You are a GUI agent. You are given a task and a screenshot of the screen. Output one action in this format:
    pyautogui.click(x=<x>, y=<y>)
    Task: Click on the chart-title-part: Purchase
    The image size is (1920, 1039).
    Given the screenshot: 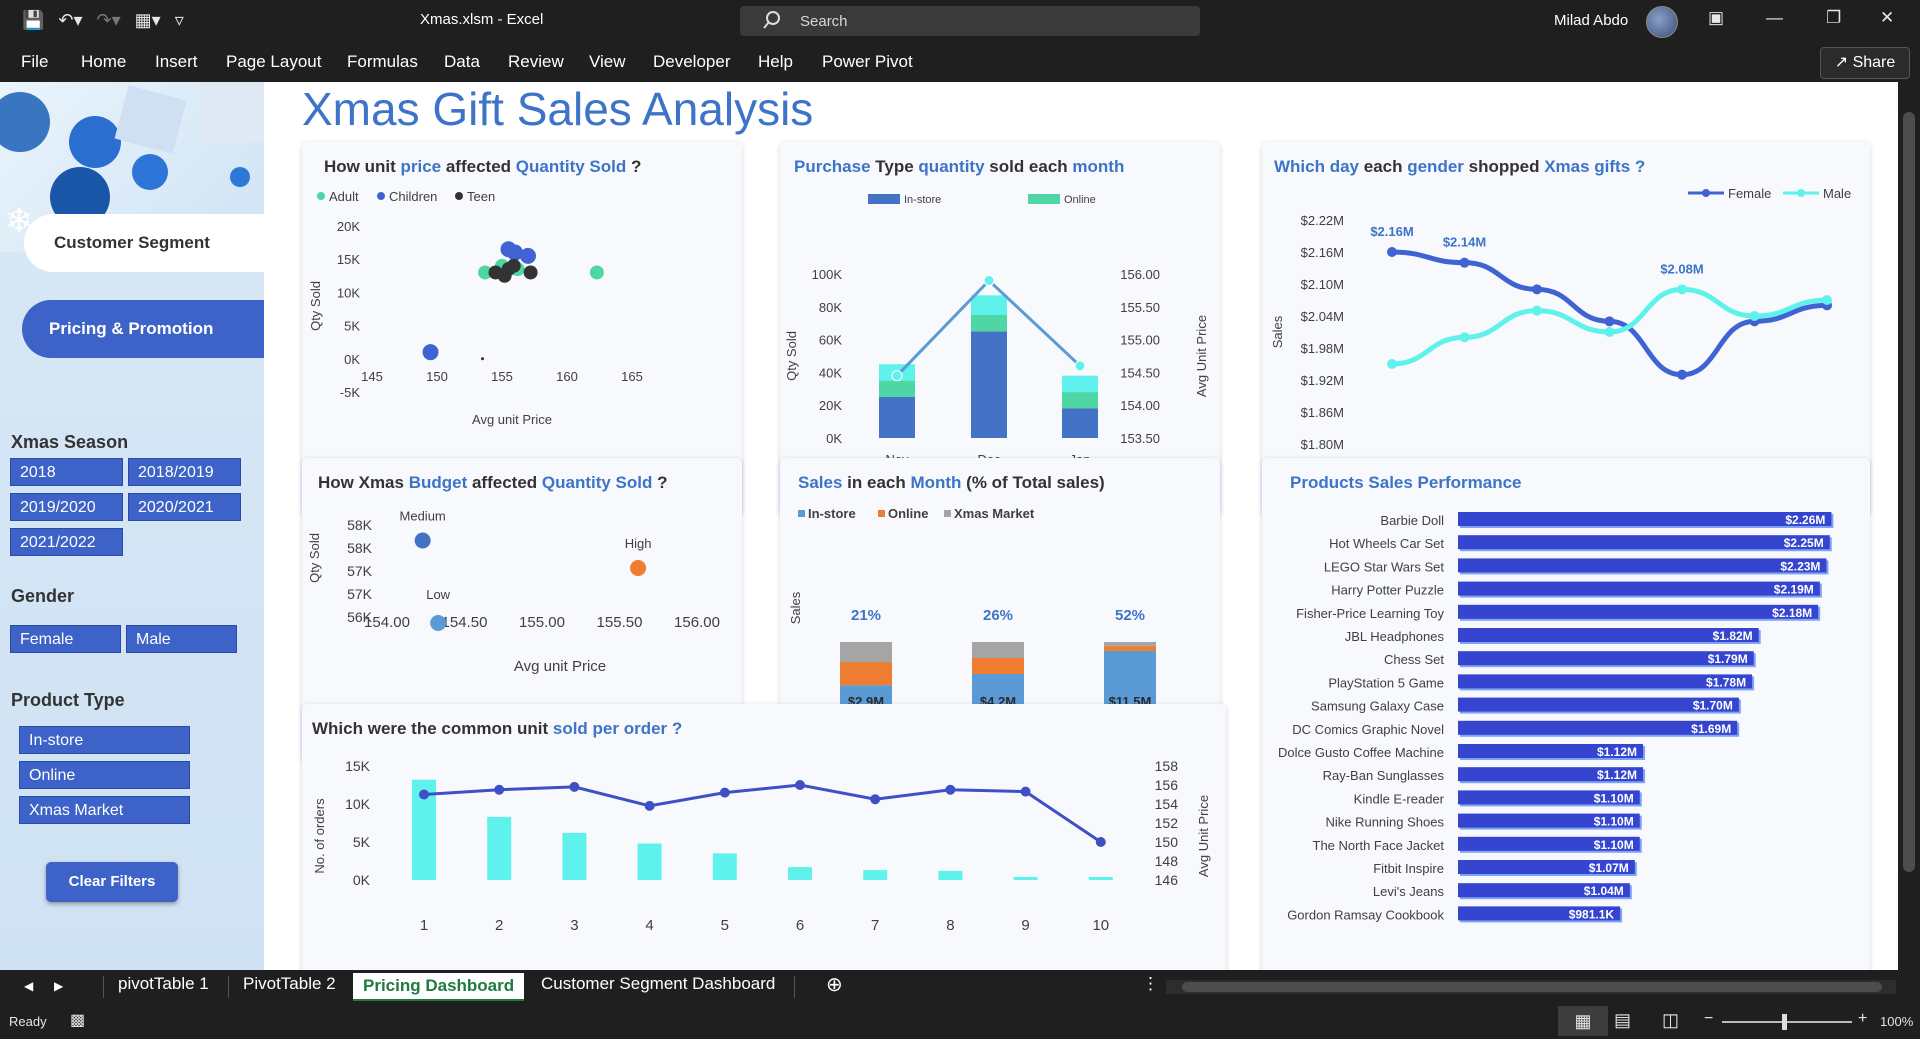 What is the action you would take?
    pyautogui.click(x=832, y=166)
    